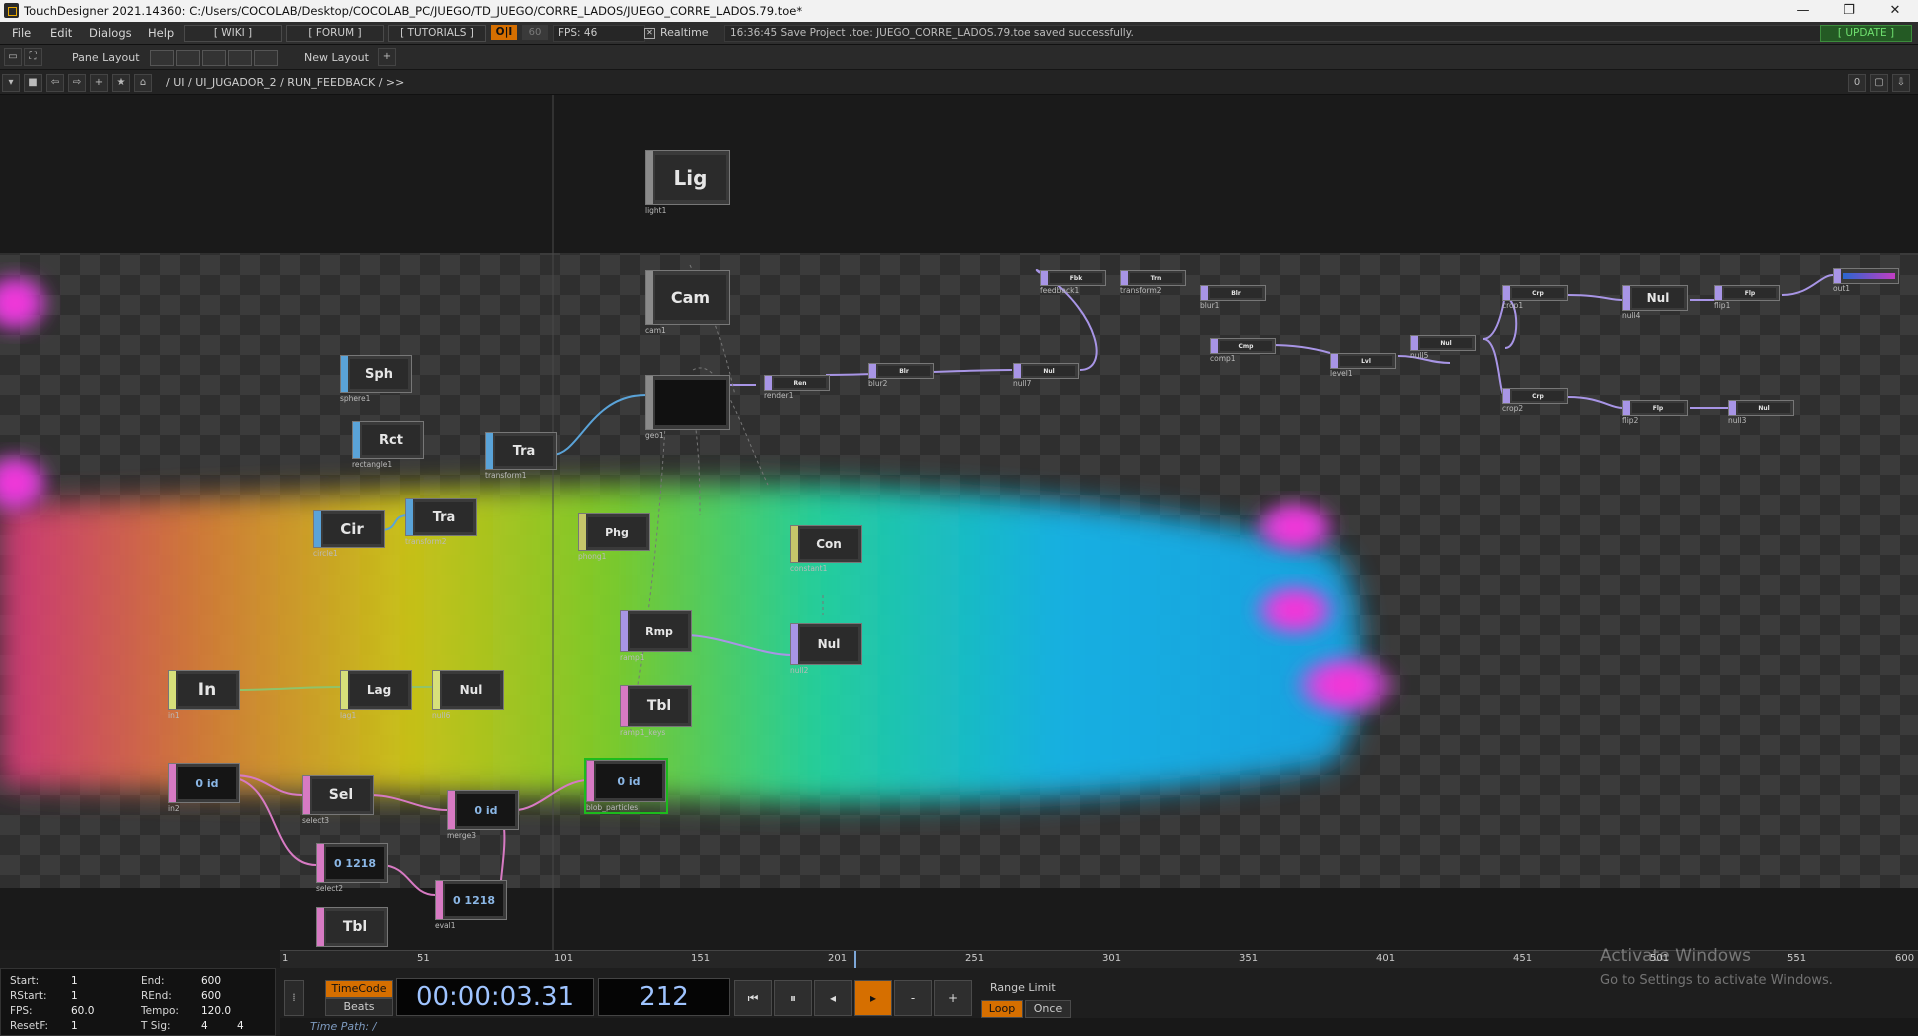  What do you see at coordinates (55, 83) in the screenshot?
I see `back-icon: ⇦` at bounding box center [55, 83].